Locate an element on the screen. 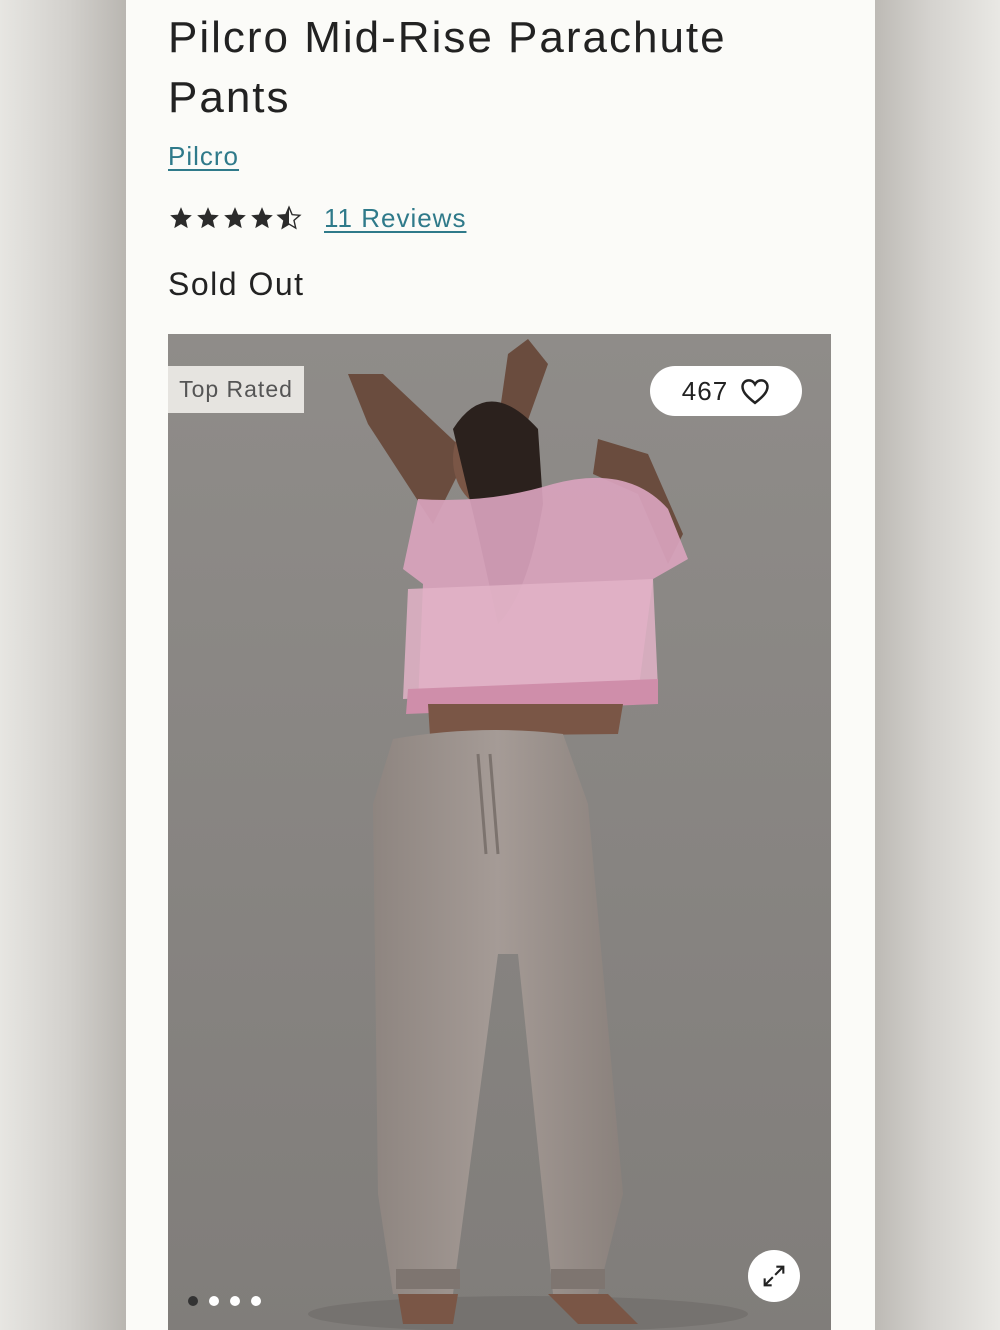  reviews-link: 11 Reviews is located at coordinates (395, 218).